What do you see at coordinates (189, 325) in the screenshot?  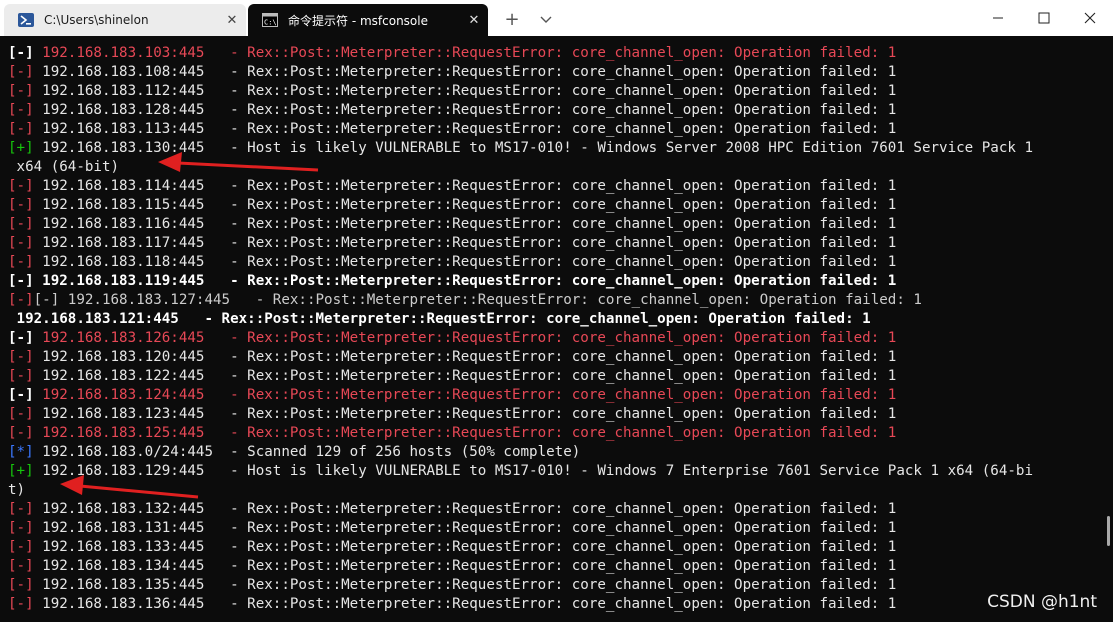 I see `annotation-arrows` at bounding box center [189, 325].